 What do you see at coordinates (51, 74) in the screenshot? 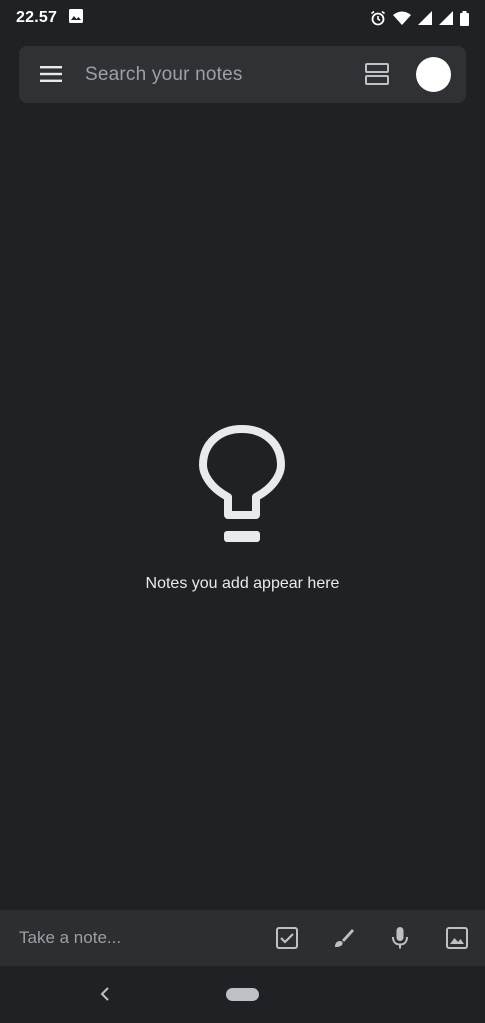
I see `menu-icon` at bounding box center [51, 74].